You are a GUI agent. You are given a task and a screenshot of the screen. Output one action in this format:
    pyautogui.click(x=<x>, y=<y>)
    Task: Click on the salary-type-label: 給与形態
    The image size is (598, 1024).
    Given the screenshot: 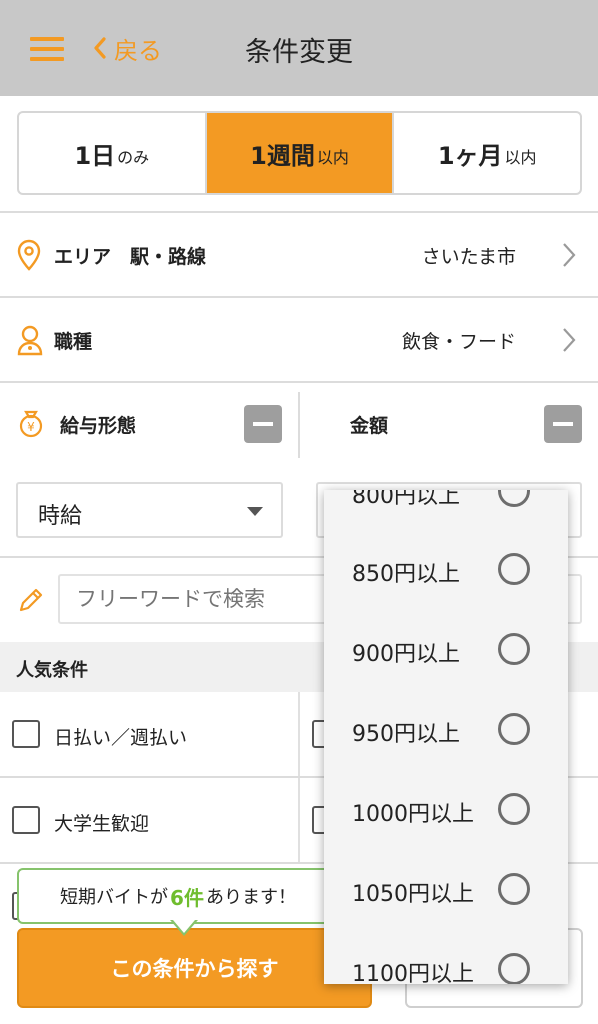 What is the action you would take?
    pyautogui.click(x=98, y=426)
    